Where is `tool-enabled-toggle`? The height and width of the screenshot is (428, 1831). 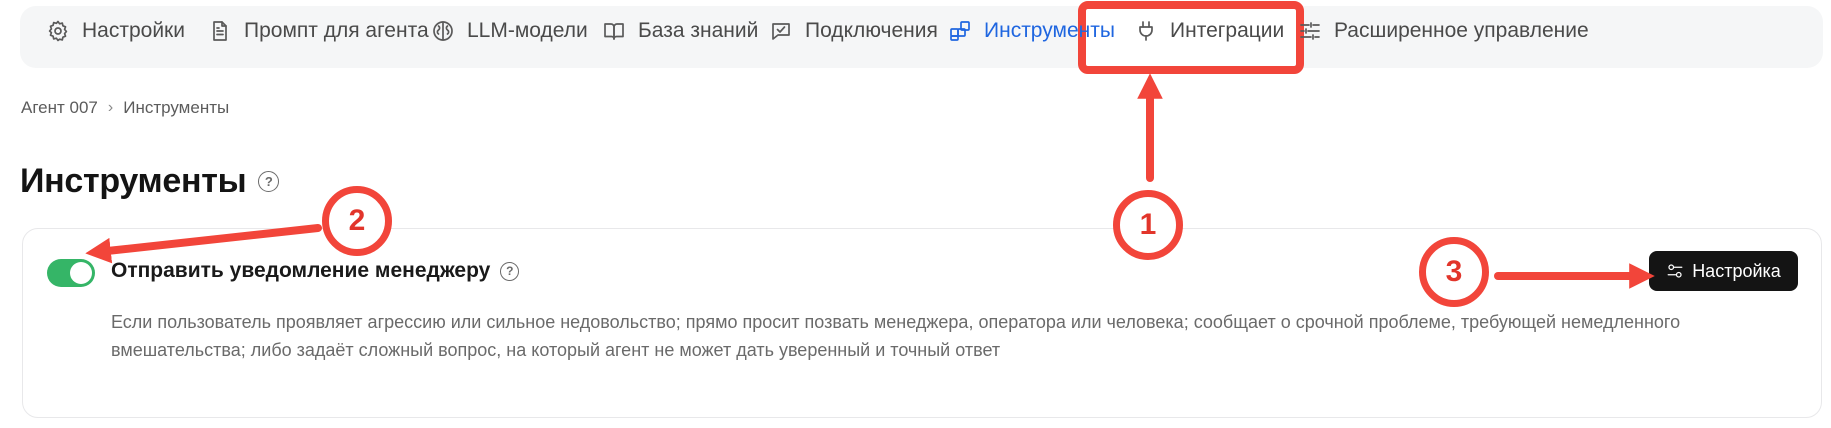
tool-enabled-toggle is located at coordinates (71, 273).